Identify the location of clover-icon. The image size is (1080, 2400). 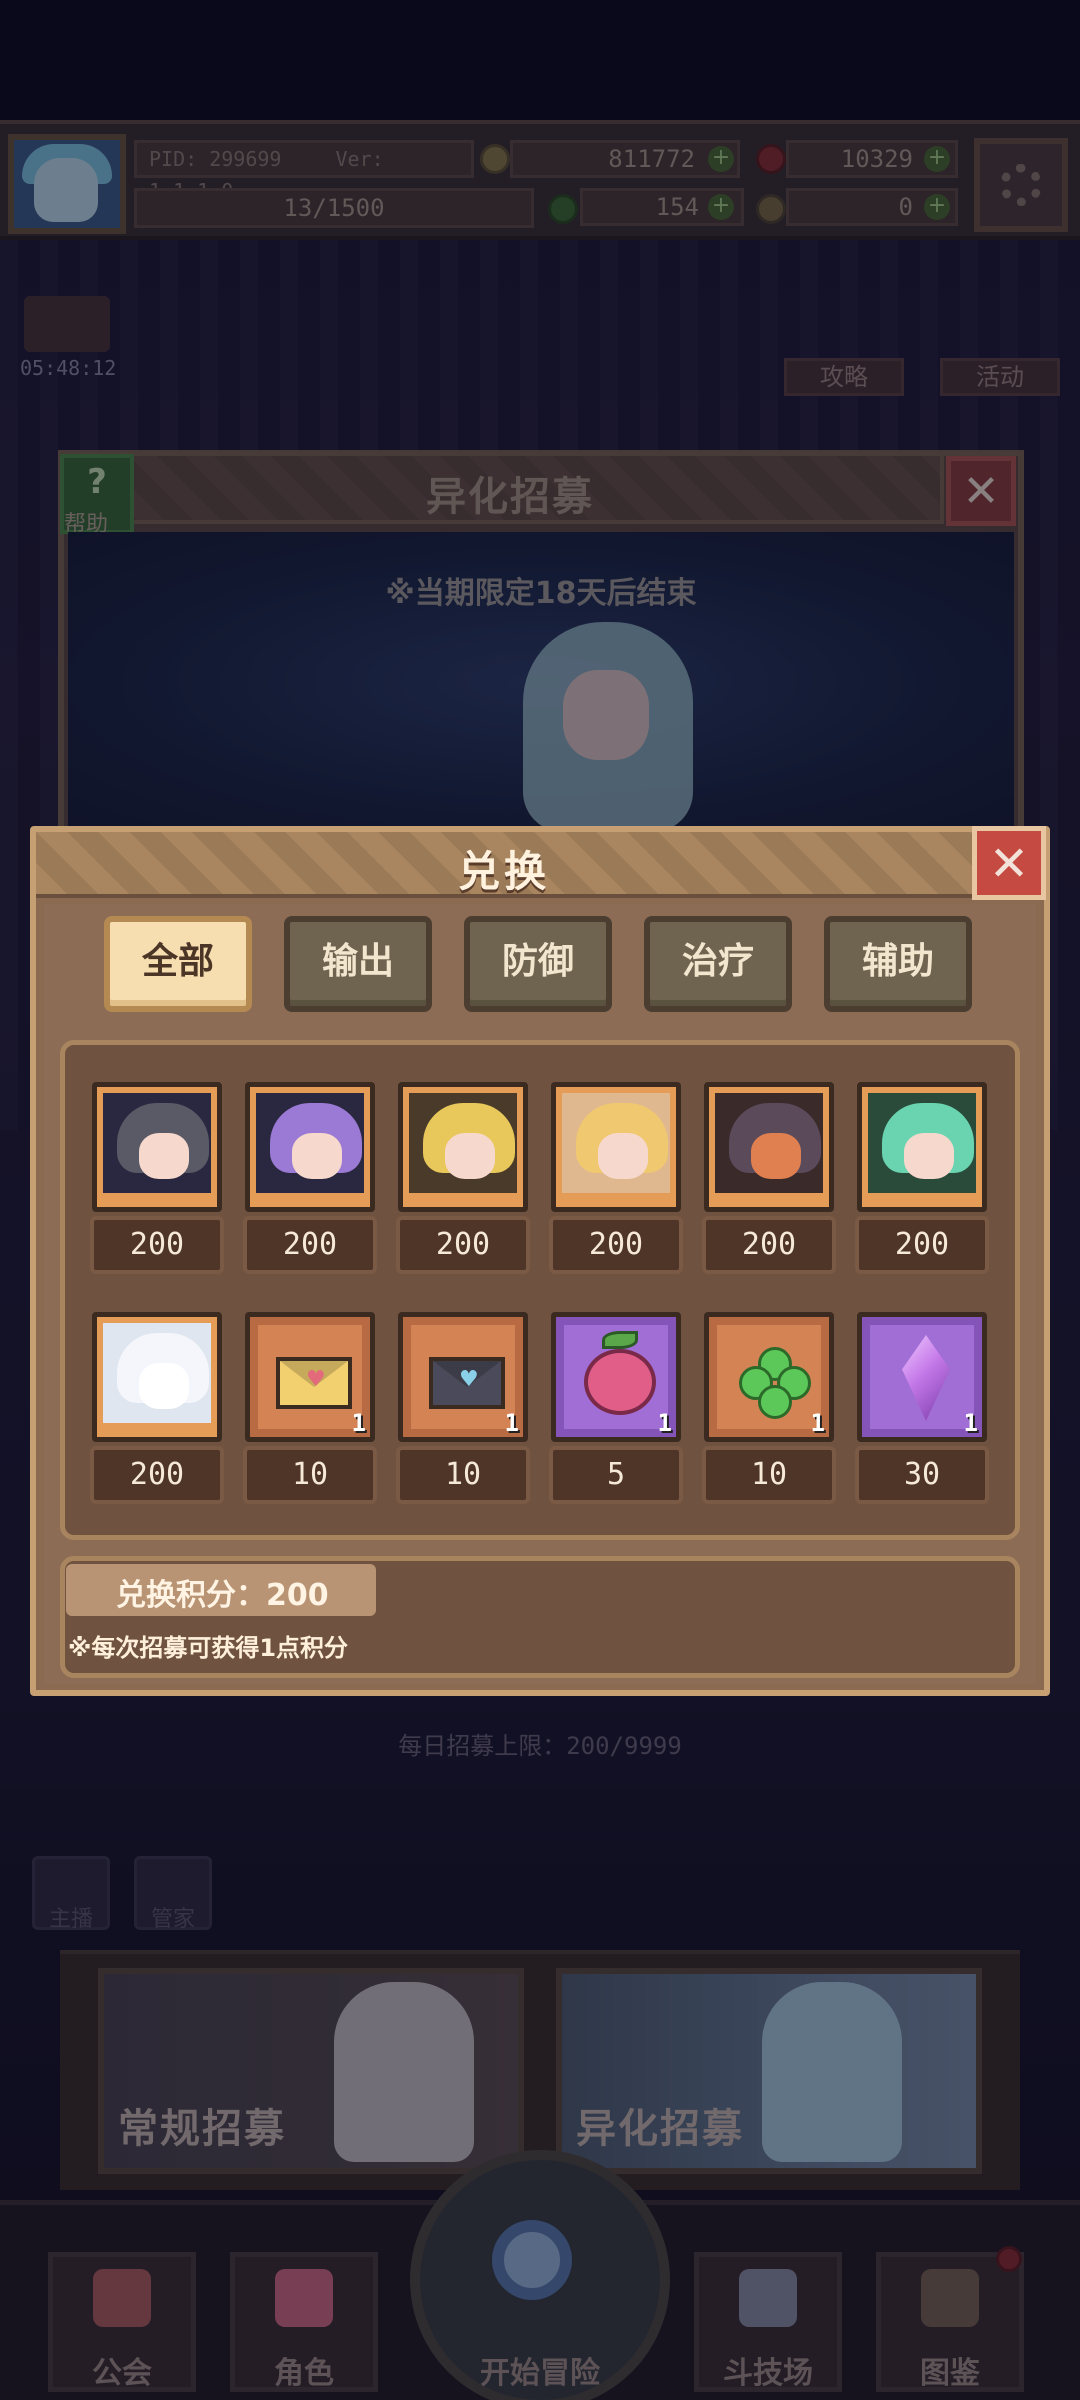
(775, 1383).